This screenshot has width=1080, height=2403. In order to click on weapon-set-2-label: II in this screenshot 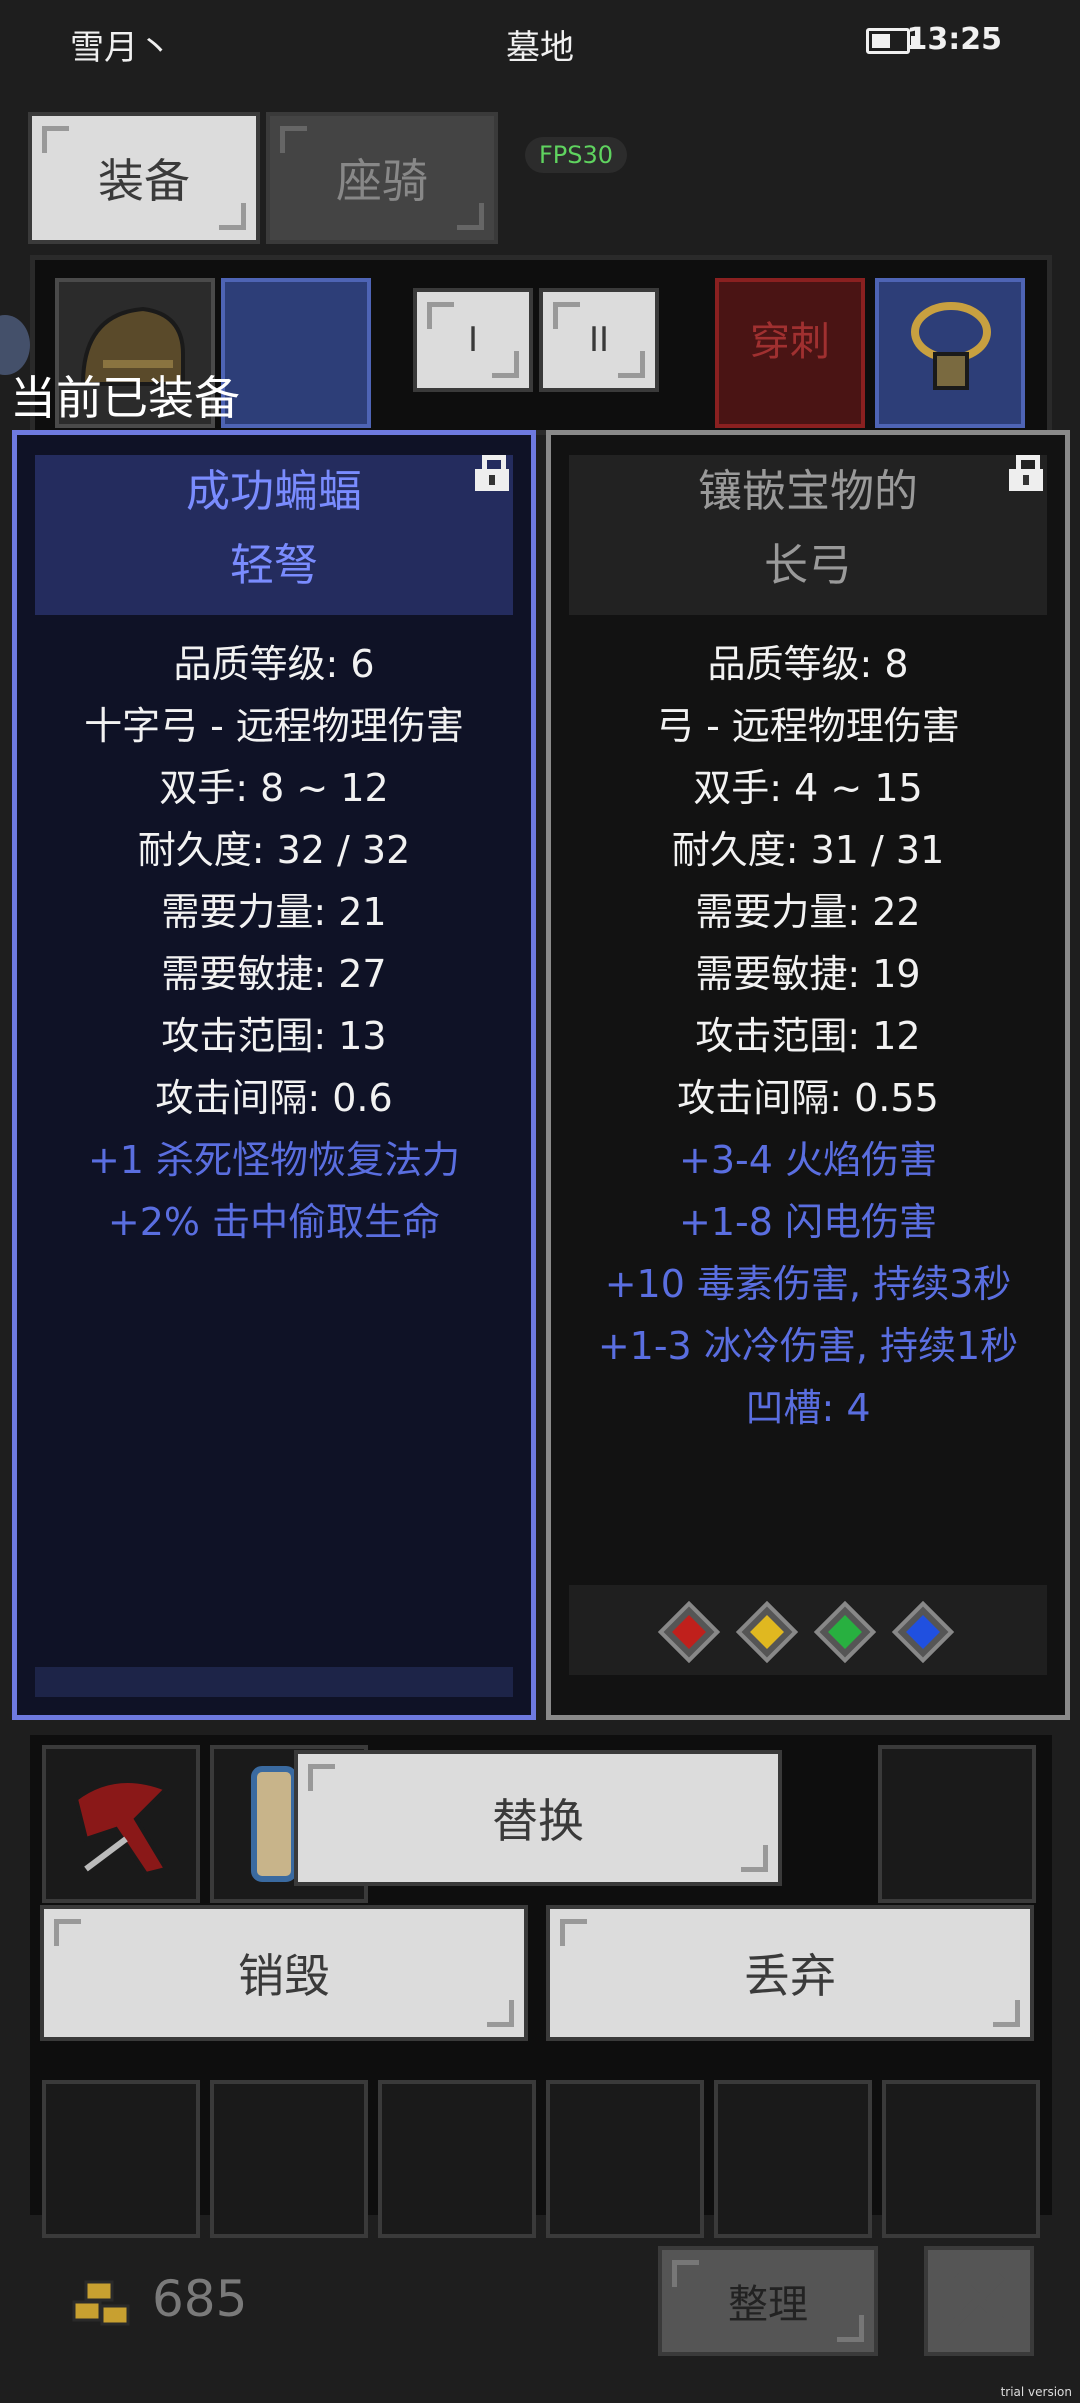, I will do `click(599, 340)`.